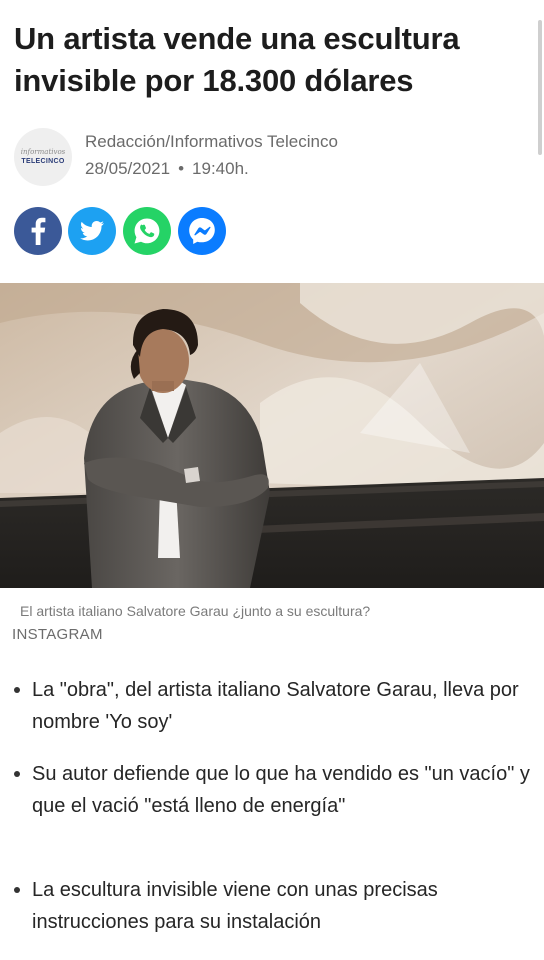 The image size is (544, 960). I want to click on logo-line-2: TELECINCO, so click(43, 161).